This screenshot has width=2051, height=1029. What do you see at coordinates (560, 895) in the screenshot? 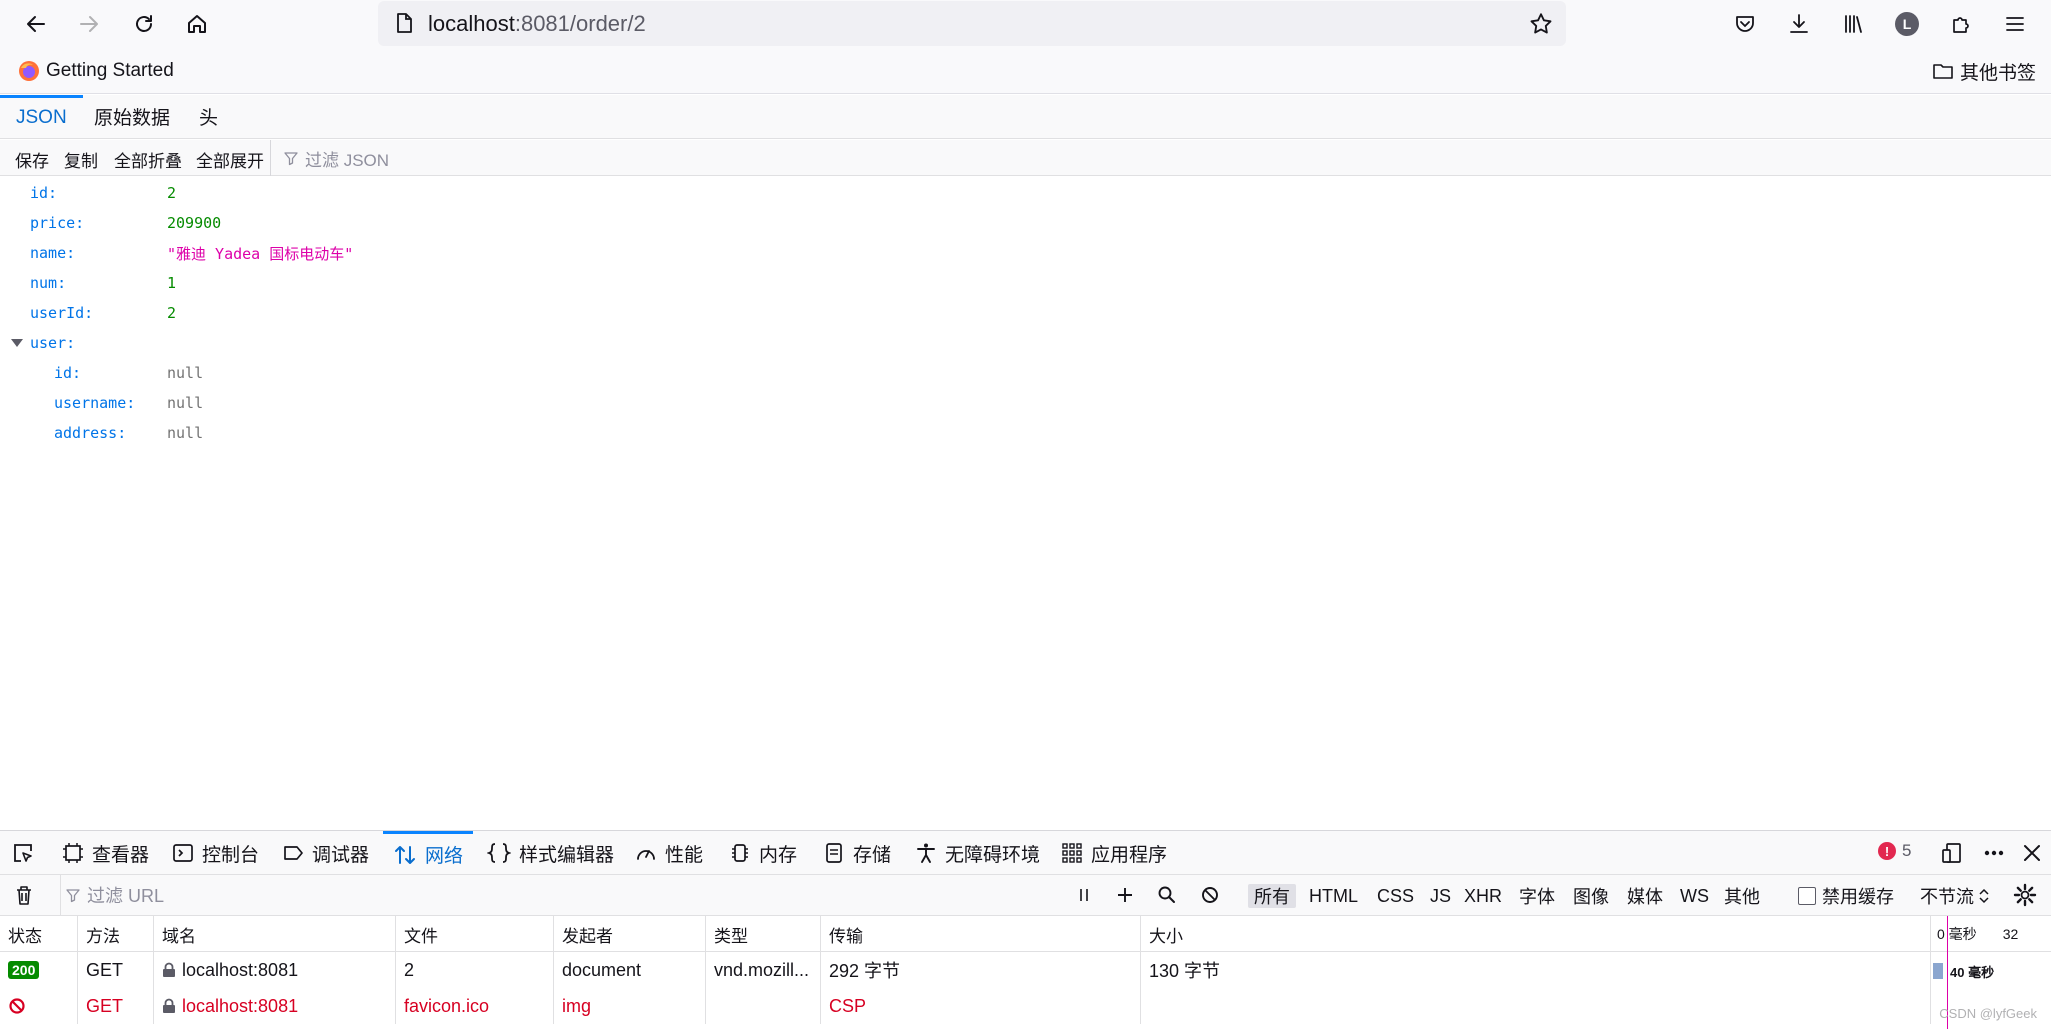
I see `url-filter-input: 过滤 URL` at bounding box center [560, 895].